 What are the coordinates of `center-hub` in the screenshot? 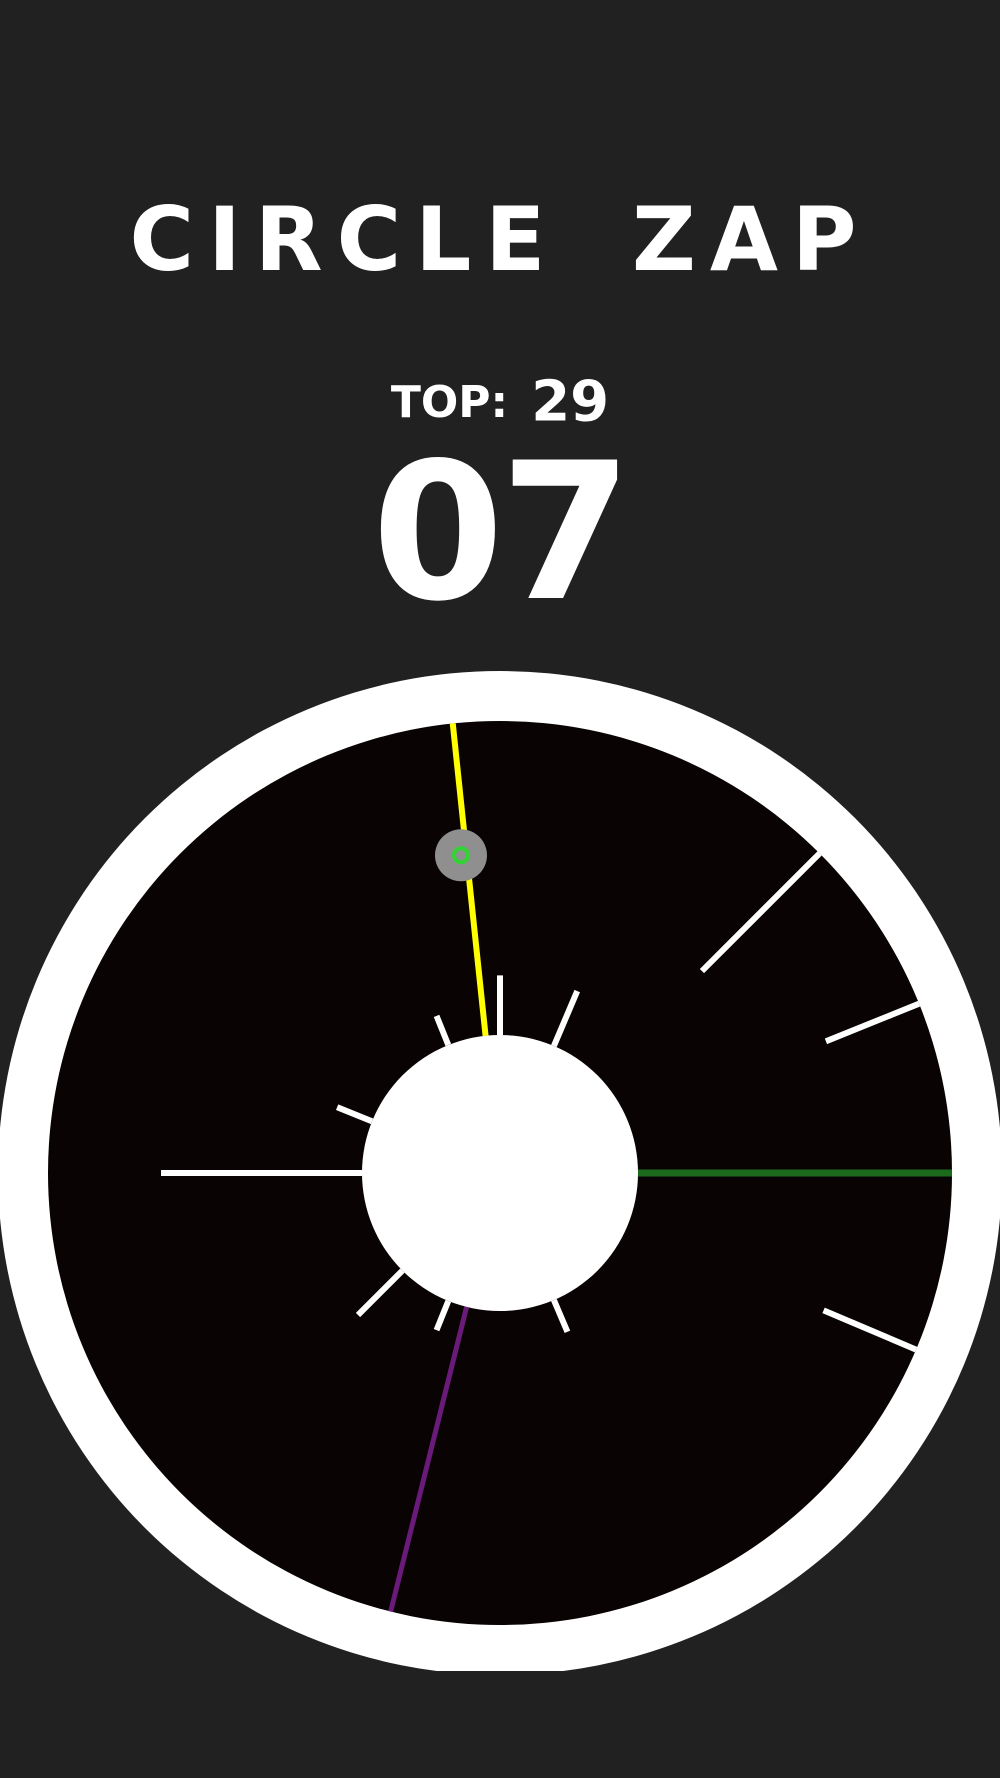 It's located at (500, 1173).